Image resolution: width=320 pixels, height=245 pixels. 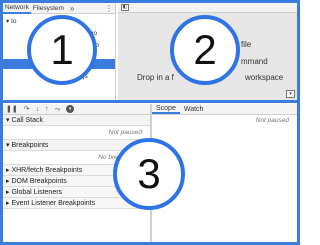 I want to click on more-tabs-icon: », so click(x=72, y=8).